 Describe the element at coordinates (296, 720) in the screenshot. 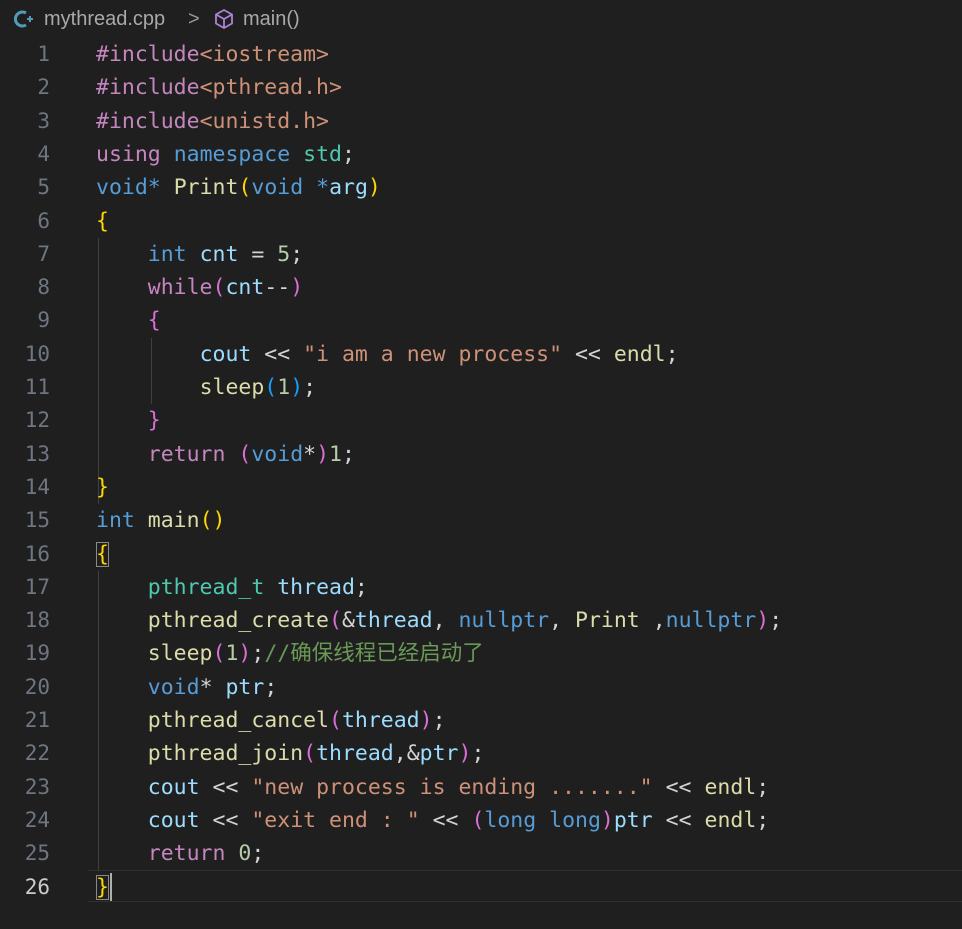

I see `code-text: pthread_cancel(thread);` at that location.